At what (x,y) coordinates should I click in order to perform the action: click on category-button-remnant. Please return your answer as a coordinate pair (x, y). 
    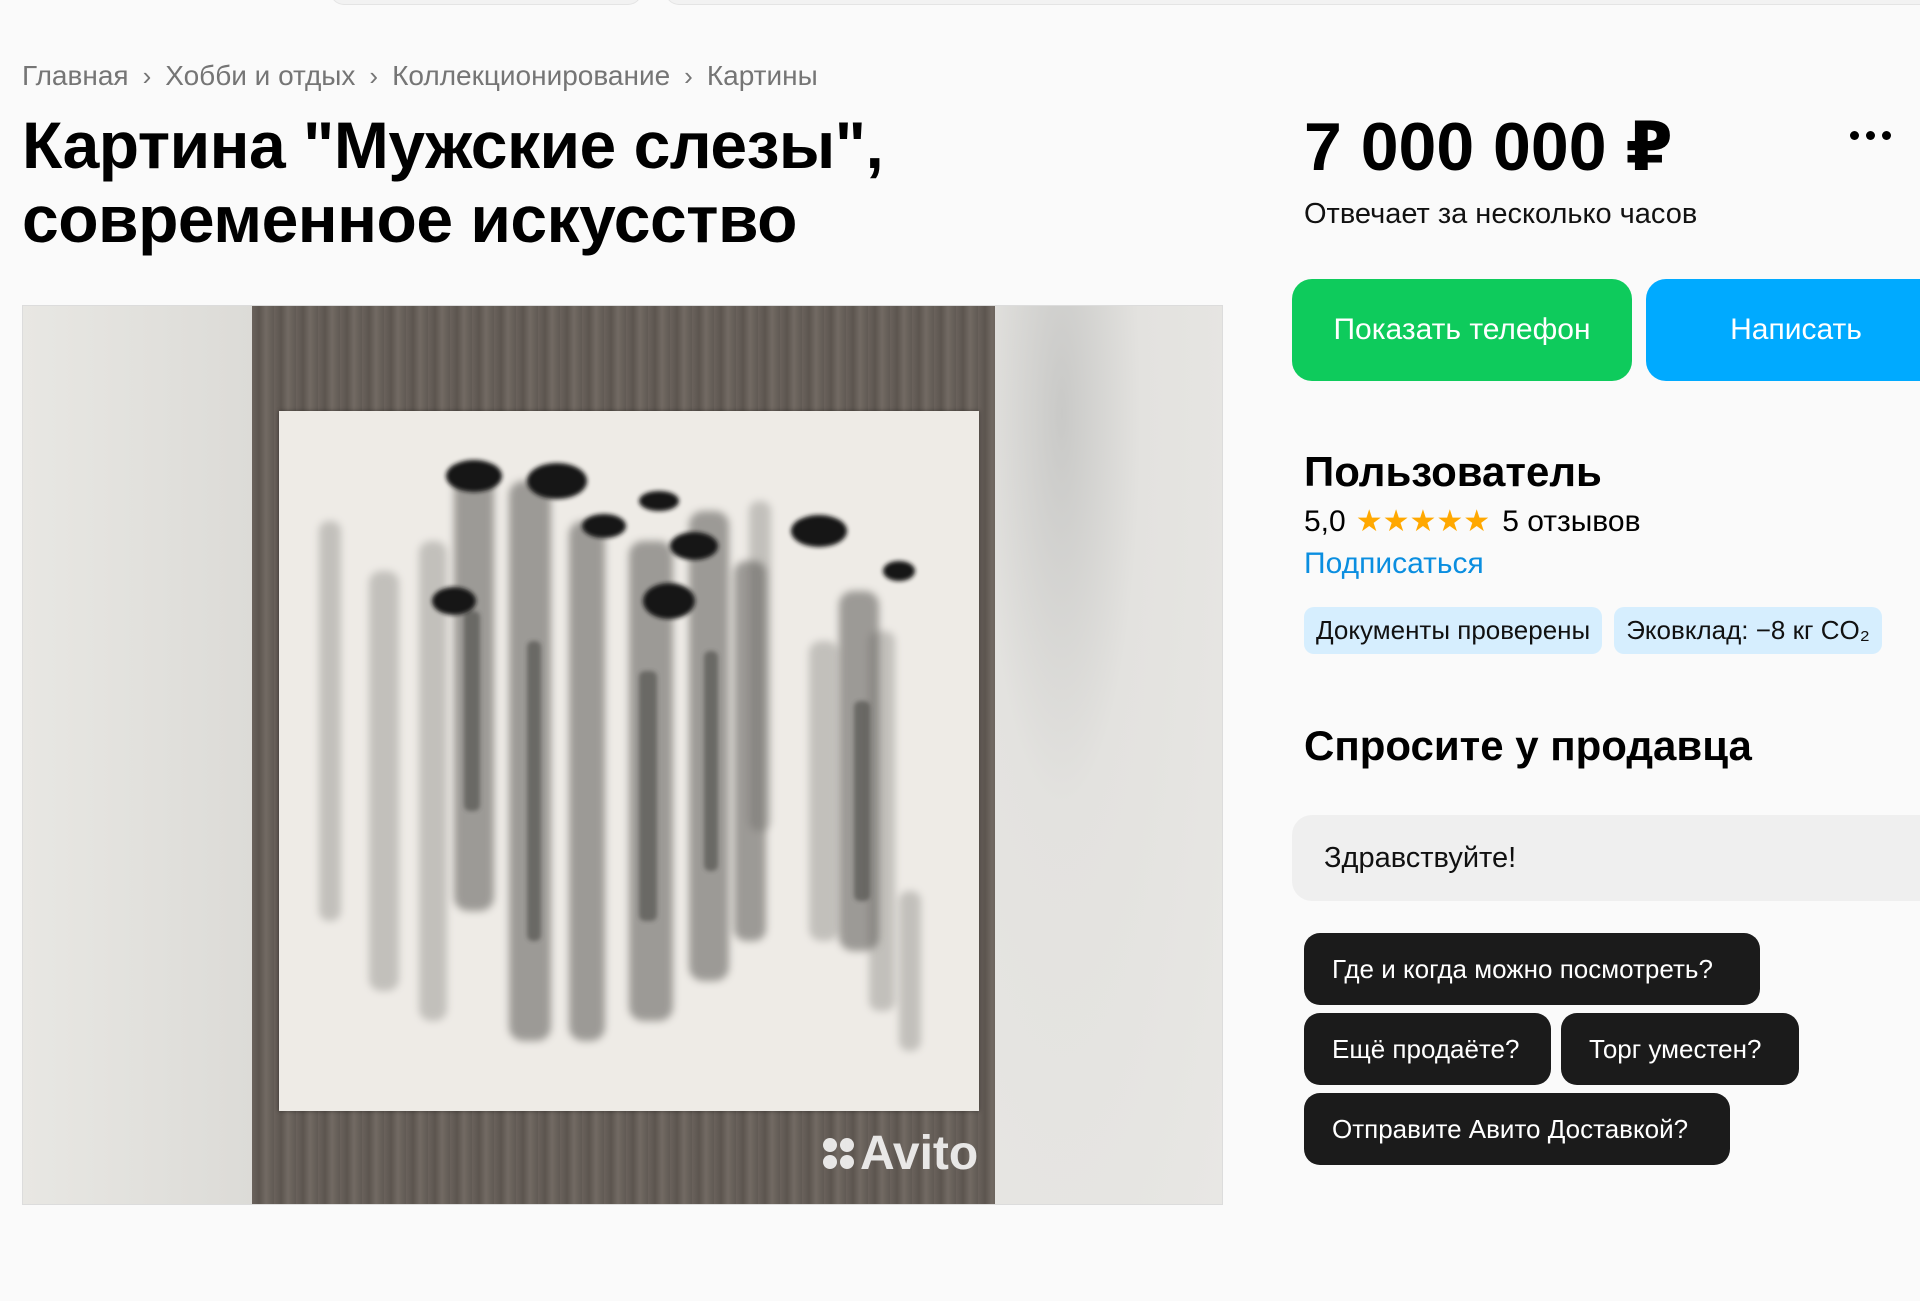
    Looking at the image, I should click on (486, 2).